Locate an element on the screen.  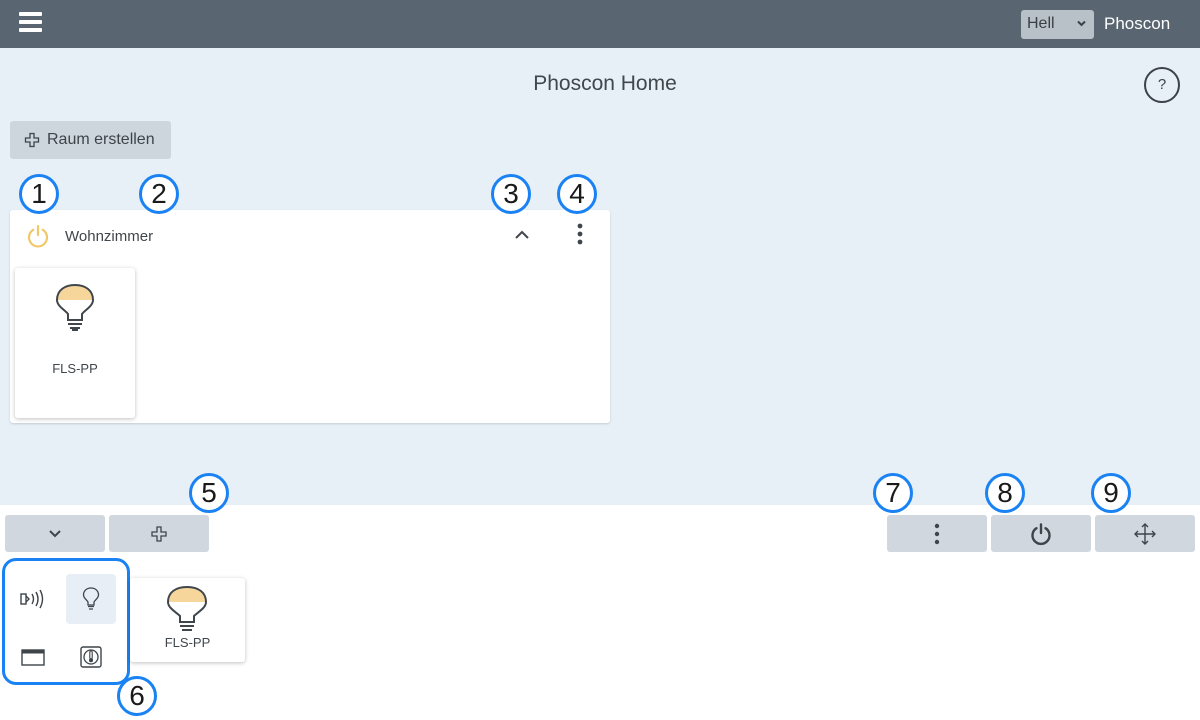
power-button is located at coordinates (1041, 533).